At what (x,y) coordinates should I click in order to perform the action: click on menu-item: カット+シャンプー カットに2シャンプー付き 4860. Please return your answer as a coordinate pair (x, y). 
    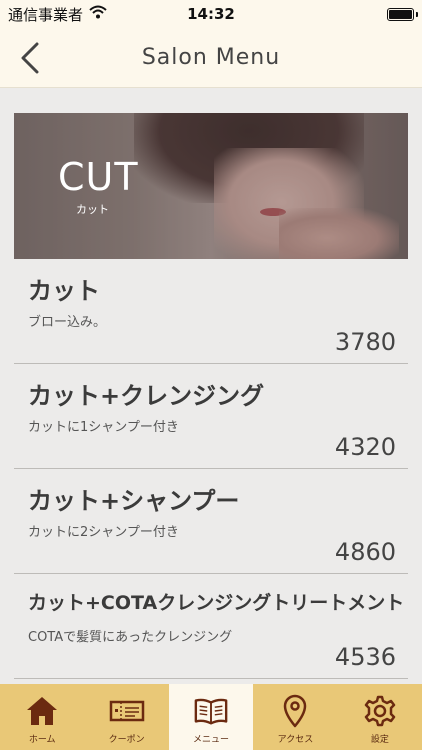
    Looking at the image, I should click on (211, 521).